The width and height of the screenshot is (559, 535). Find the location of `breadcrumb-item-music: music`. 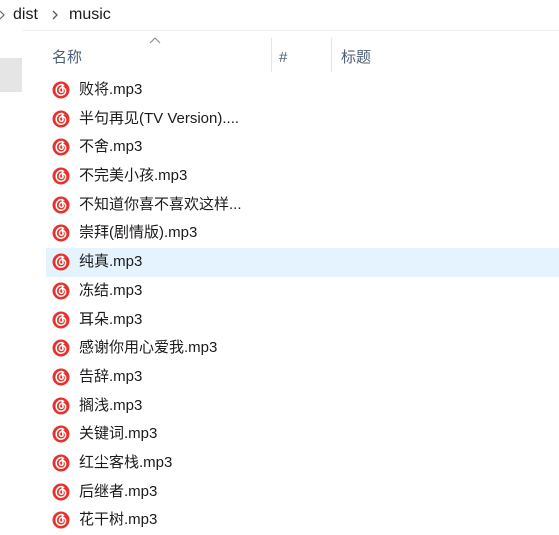

breadcrumb-item-music: music is located at coordinates (90, 15).